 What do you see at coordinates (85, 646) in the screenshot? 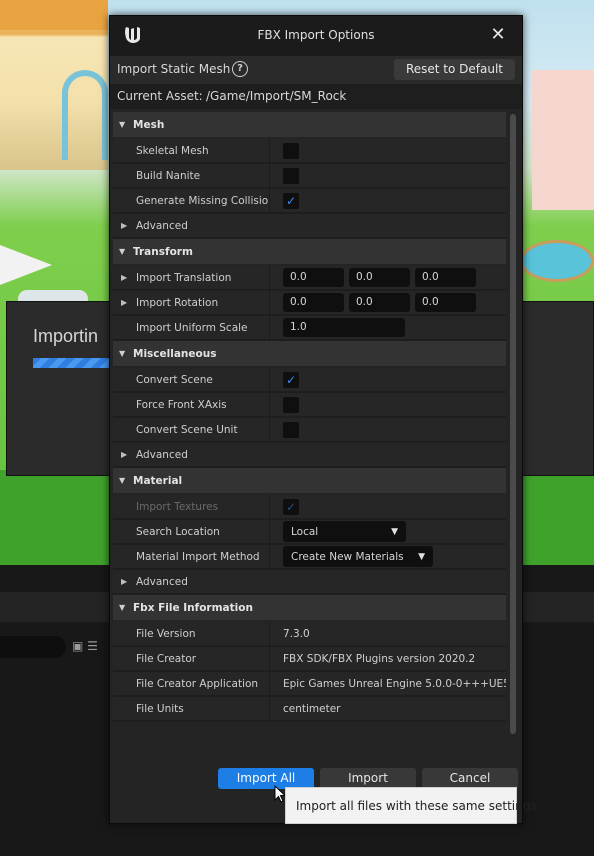
I see `save-filter-icons: ▣ ☰` at bounding box center [85, 646].